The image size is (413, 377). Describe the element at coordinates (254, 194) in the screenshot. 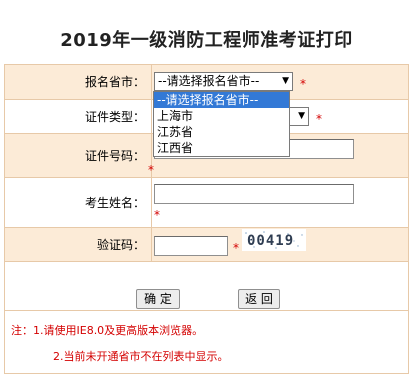

I see `name-input` at that location.